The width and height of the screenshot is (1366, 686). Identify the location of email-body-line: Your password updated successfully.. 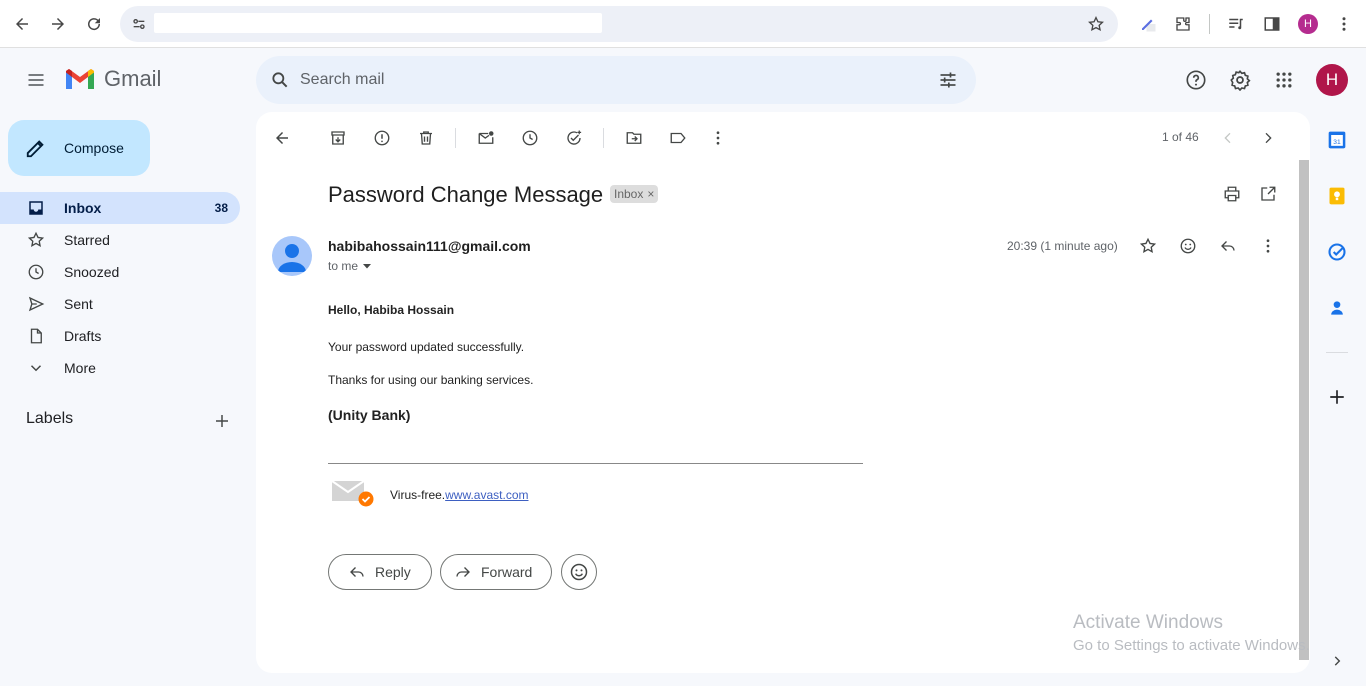
(426, 347).